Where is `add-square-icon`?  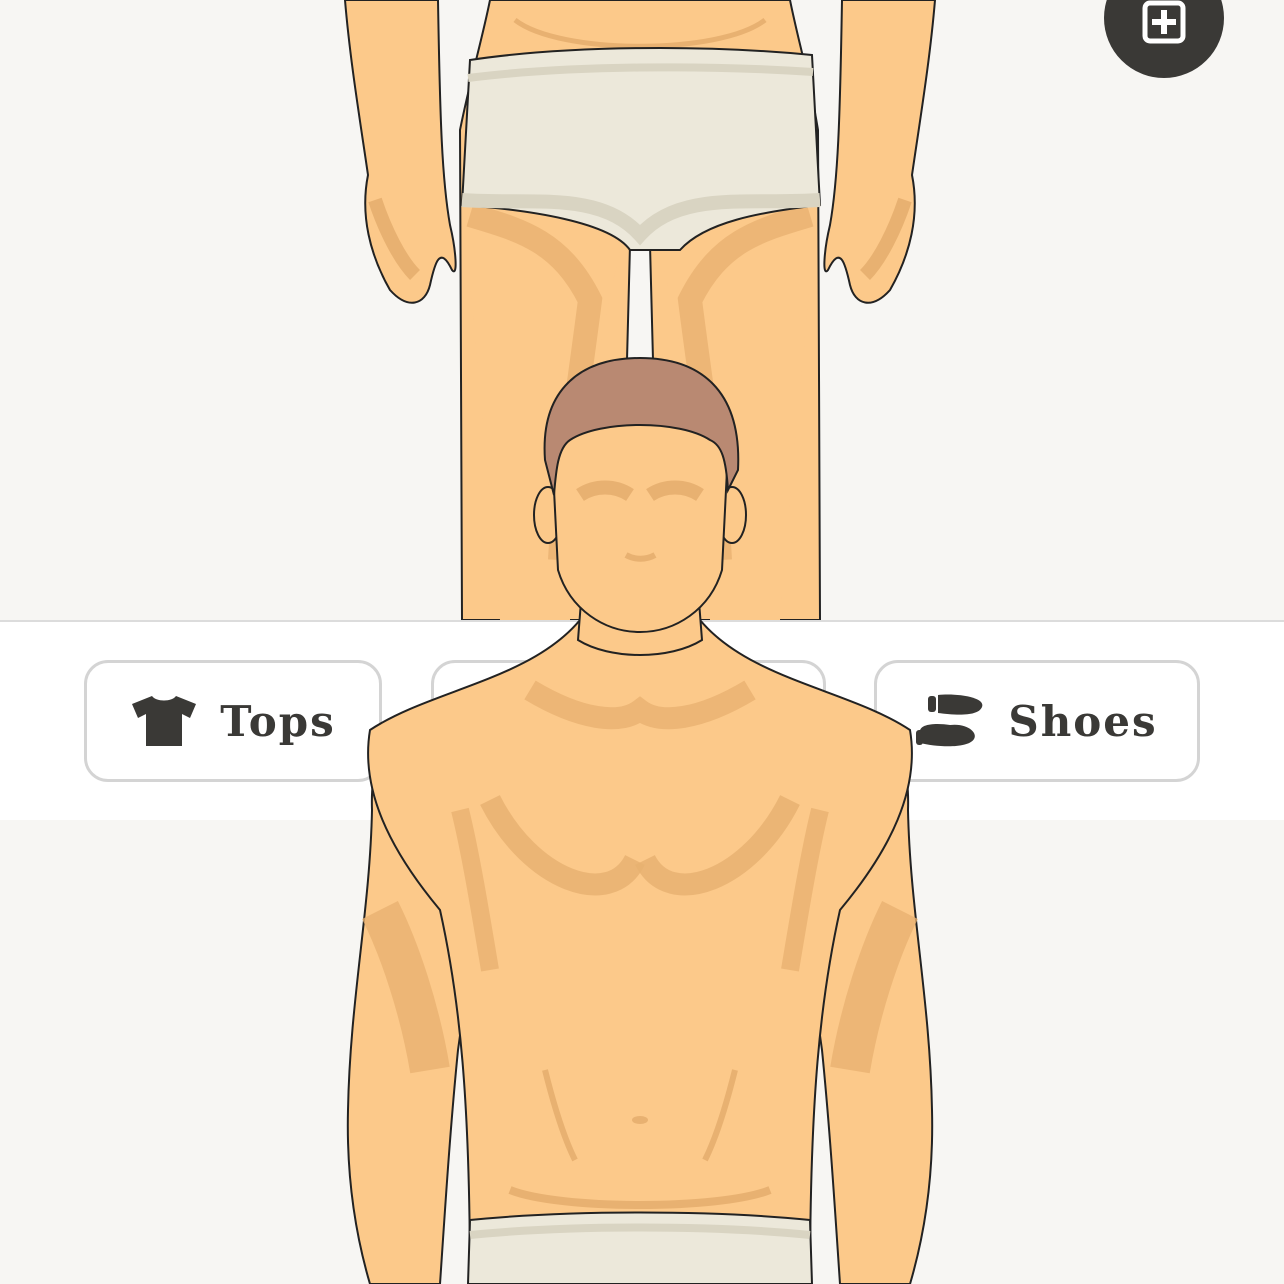
add-square-icon is located at coordinates (1164, 22).